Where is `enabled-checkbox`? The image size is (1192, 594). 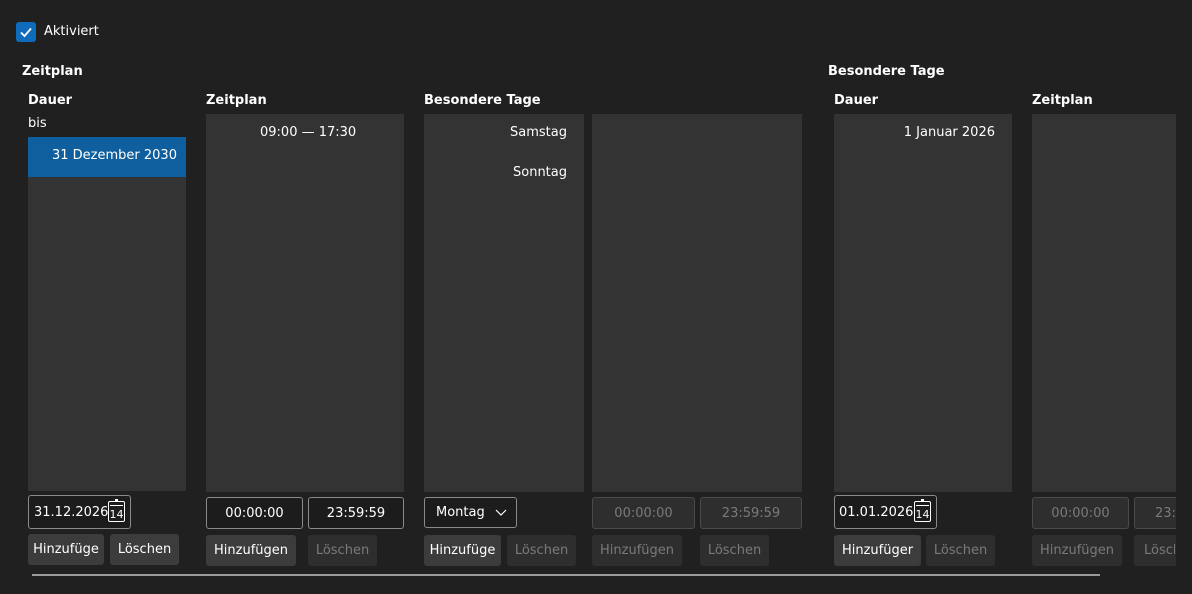 enabled-checkbox is located at coordinates (26, 32).